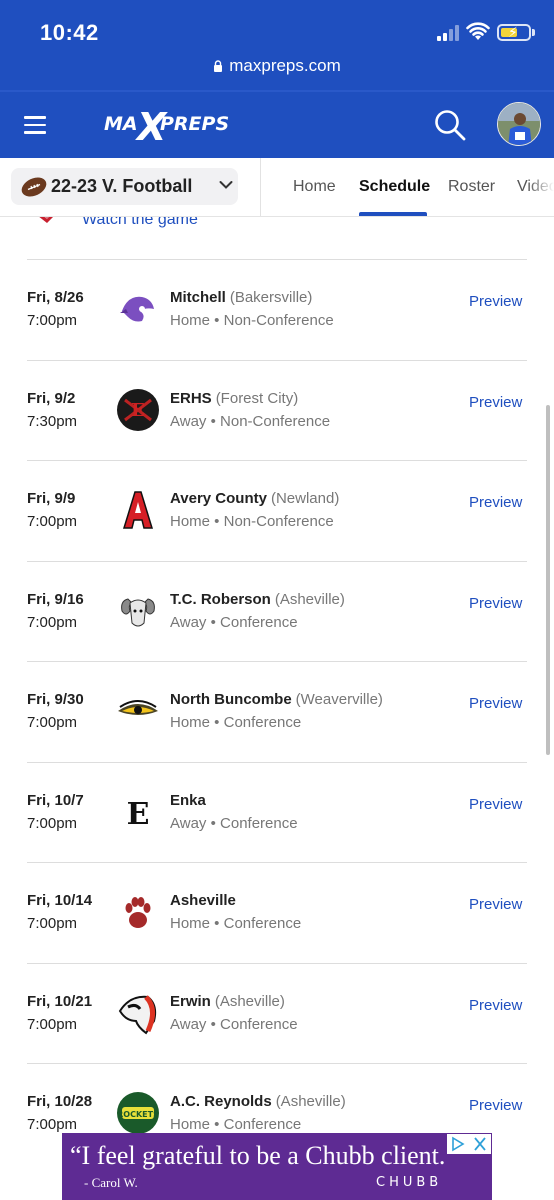 The image size is (554, 1200). I want to click on rockets-logo-icon: ROCKETS, so click(138, 1113).